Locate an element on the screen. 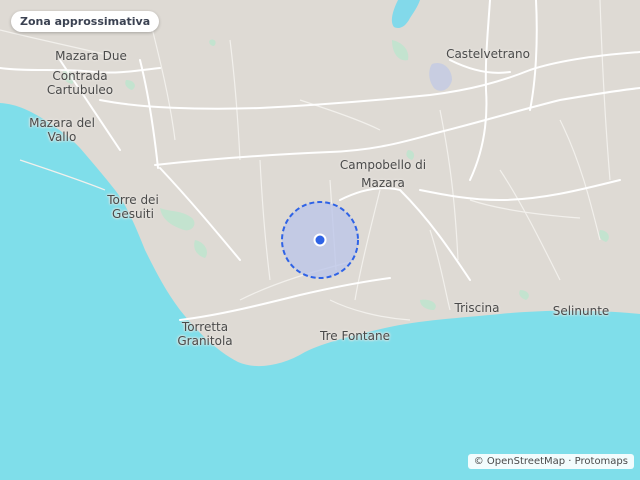  attribution-text: OpenStreetMap · Protomaps is located at coordinates (557, 461).